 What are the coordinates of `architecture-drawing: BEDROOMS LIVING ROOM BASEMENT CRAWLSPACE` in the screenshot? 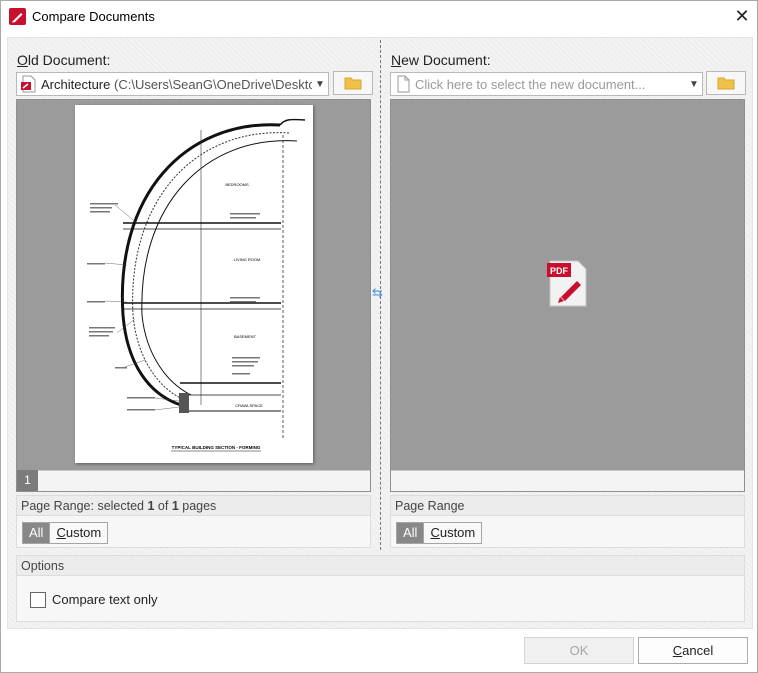 It's located at (196, 285).